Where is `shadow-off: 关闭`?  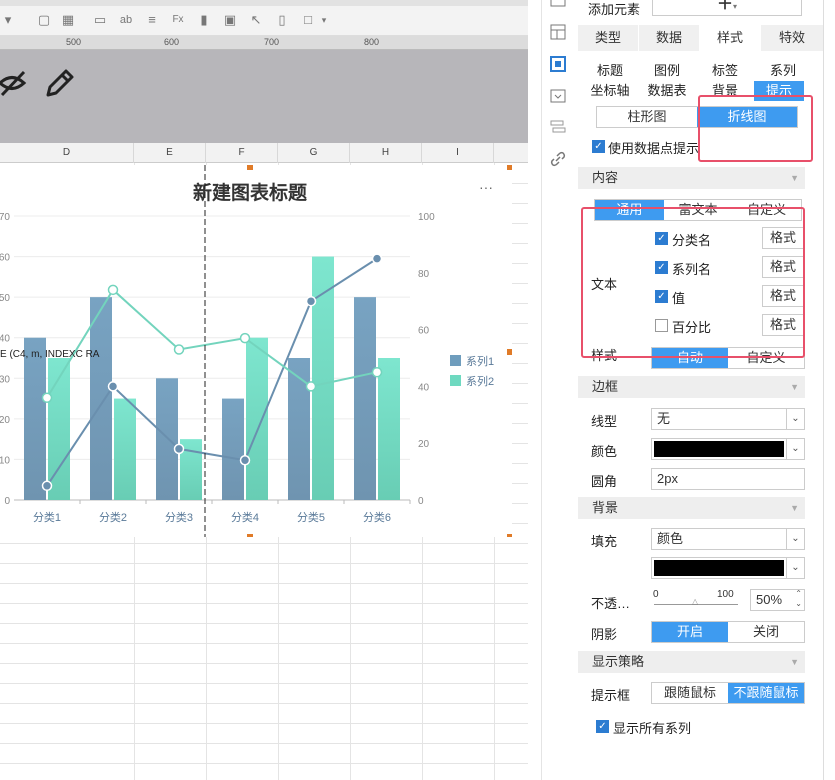
shadow-off: 关闭 is located at coordinates (766, 632).